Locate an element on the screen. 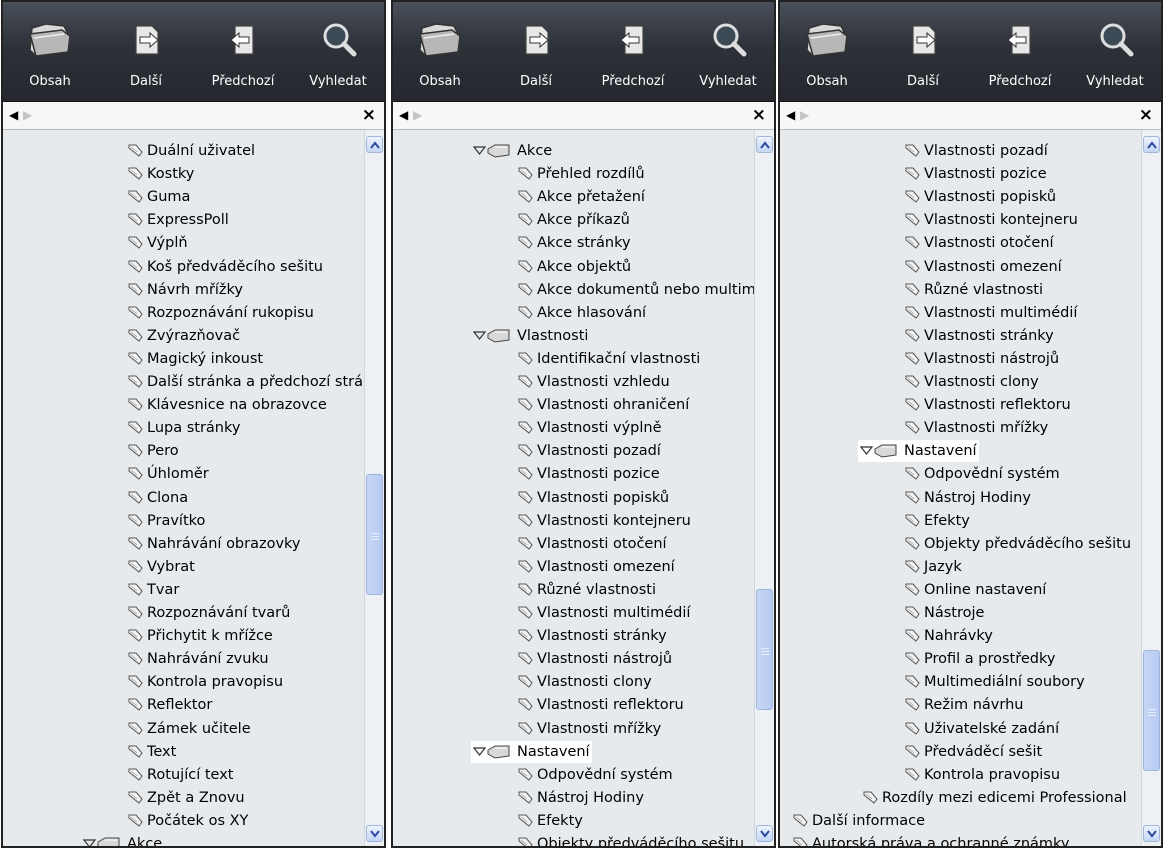 This screenshot has height=848, width=1164. tree-topic-item: Další informace is located at coordinates (960, 821).